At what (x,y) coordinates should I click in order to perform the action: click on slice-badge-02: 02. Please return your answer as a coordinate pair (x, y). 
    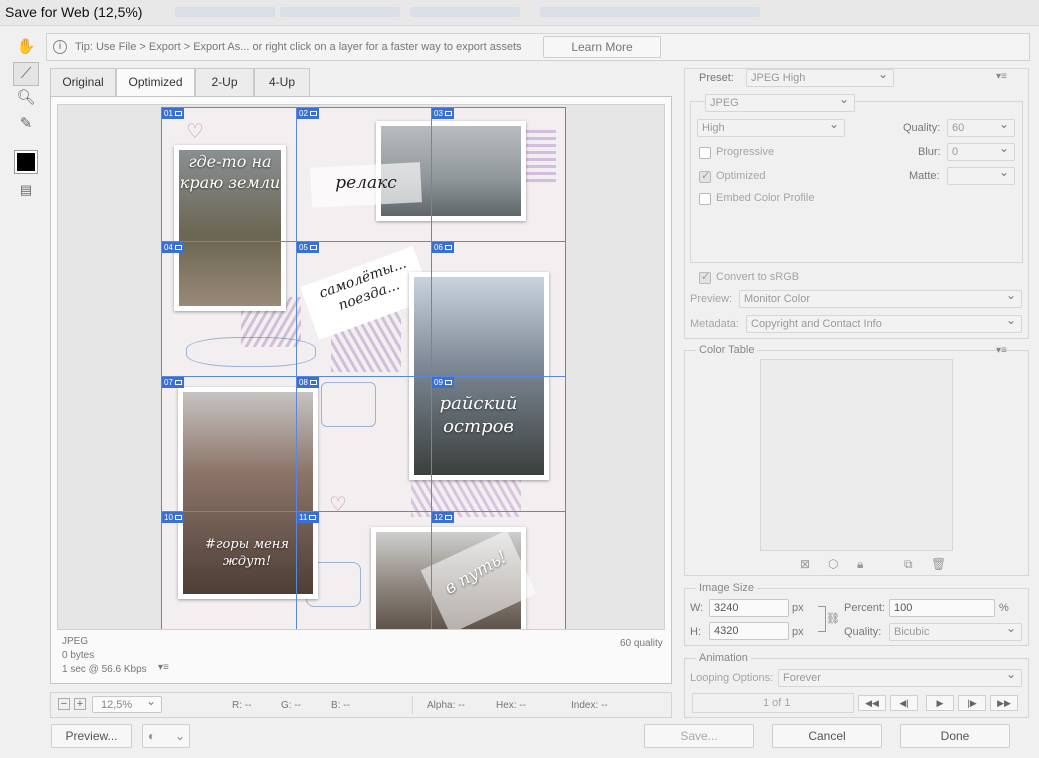
    Looking at the image, I should click on (308, 113).